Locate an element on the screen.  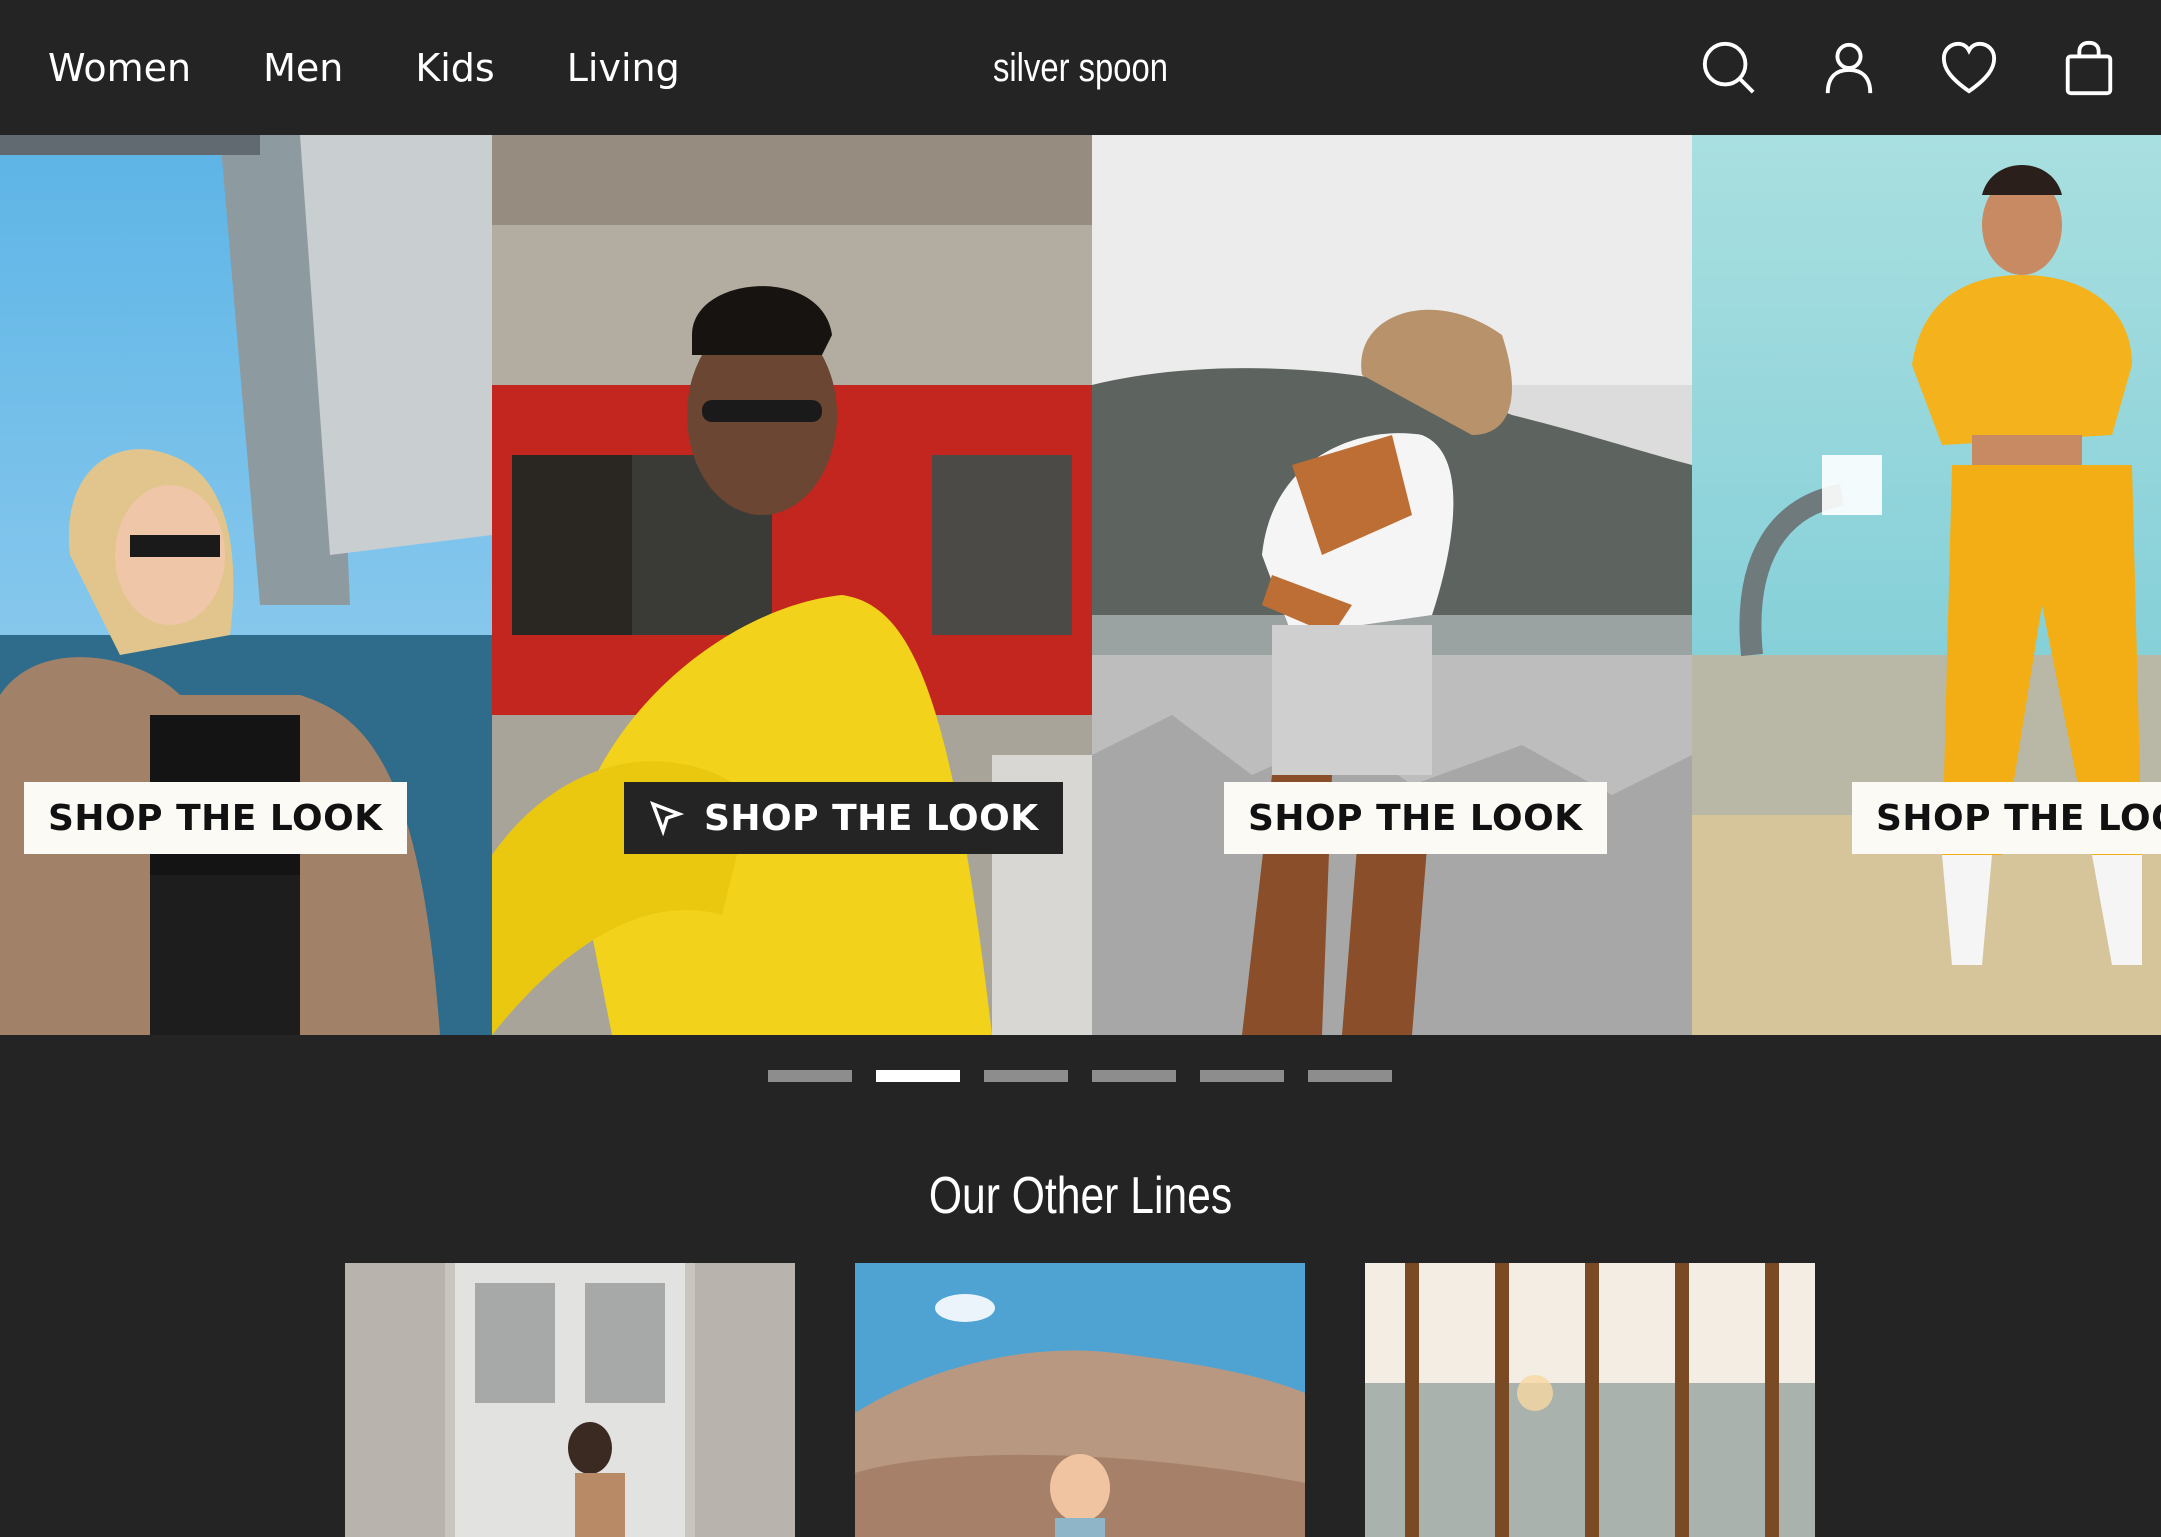
shop-the-look-button-3: SHOP THE LOOK is located at coordinates (1415, 818).